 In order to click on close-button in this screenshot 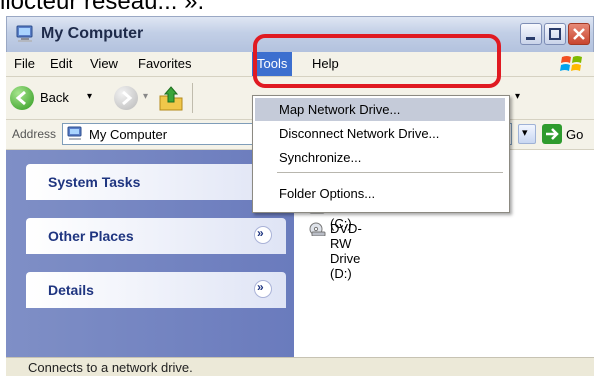, I will do `click(579, 34)`.